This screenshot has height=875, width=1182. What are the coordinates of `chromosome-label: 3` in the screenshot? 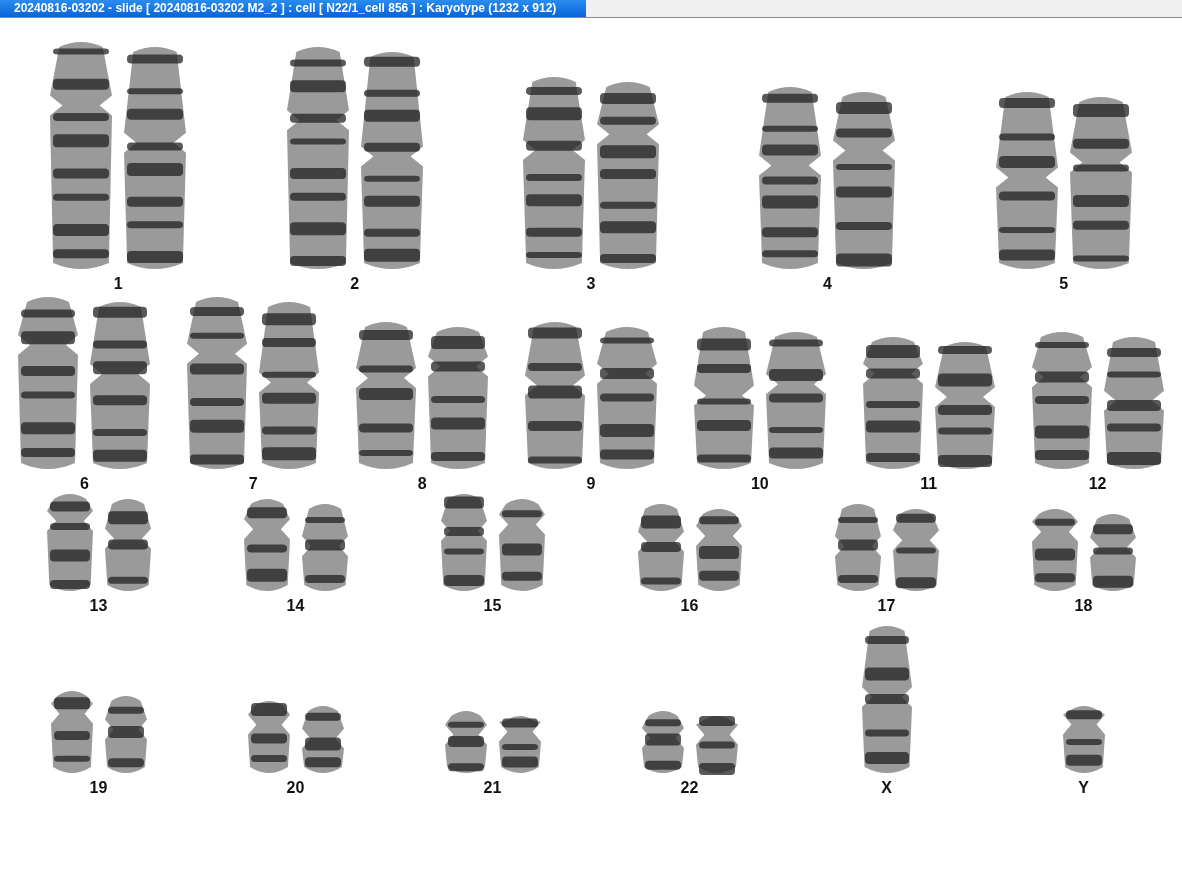 It's located at (591, 284).